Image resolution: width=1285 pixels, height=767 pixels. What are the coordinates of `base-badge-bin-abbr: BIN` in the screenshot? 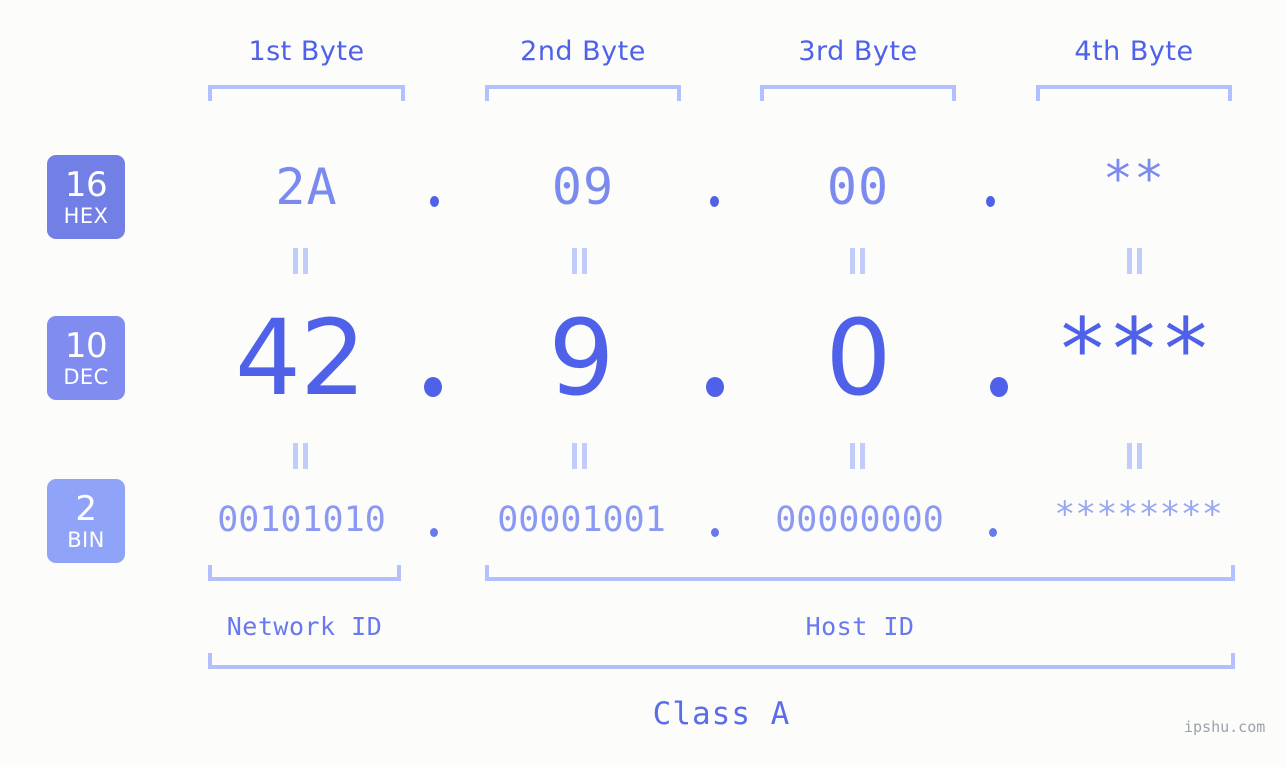 It's located at (86, 539).